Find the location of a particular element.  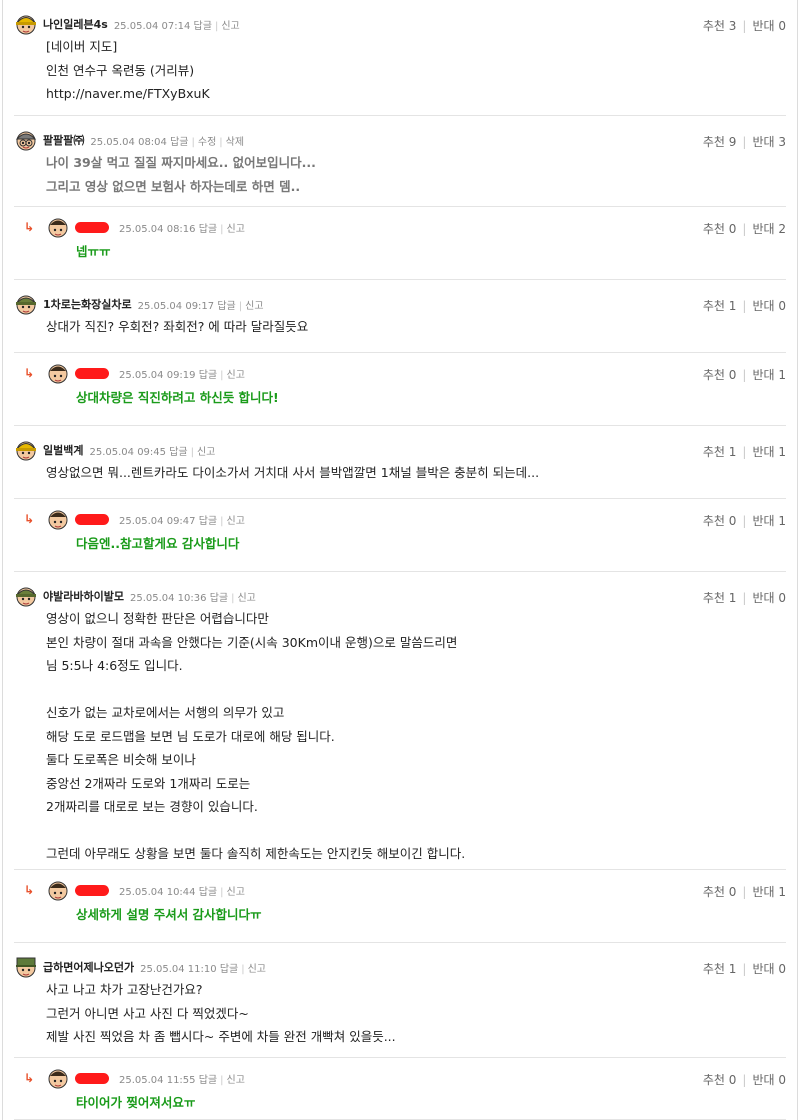

comment-line: 둘다 도로폭은 비슷해 보이나 is located at coordinates (121, 759).